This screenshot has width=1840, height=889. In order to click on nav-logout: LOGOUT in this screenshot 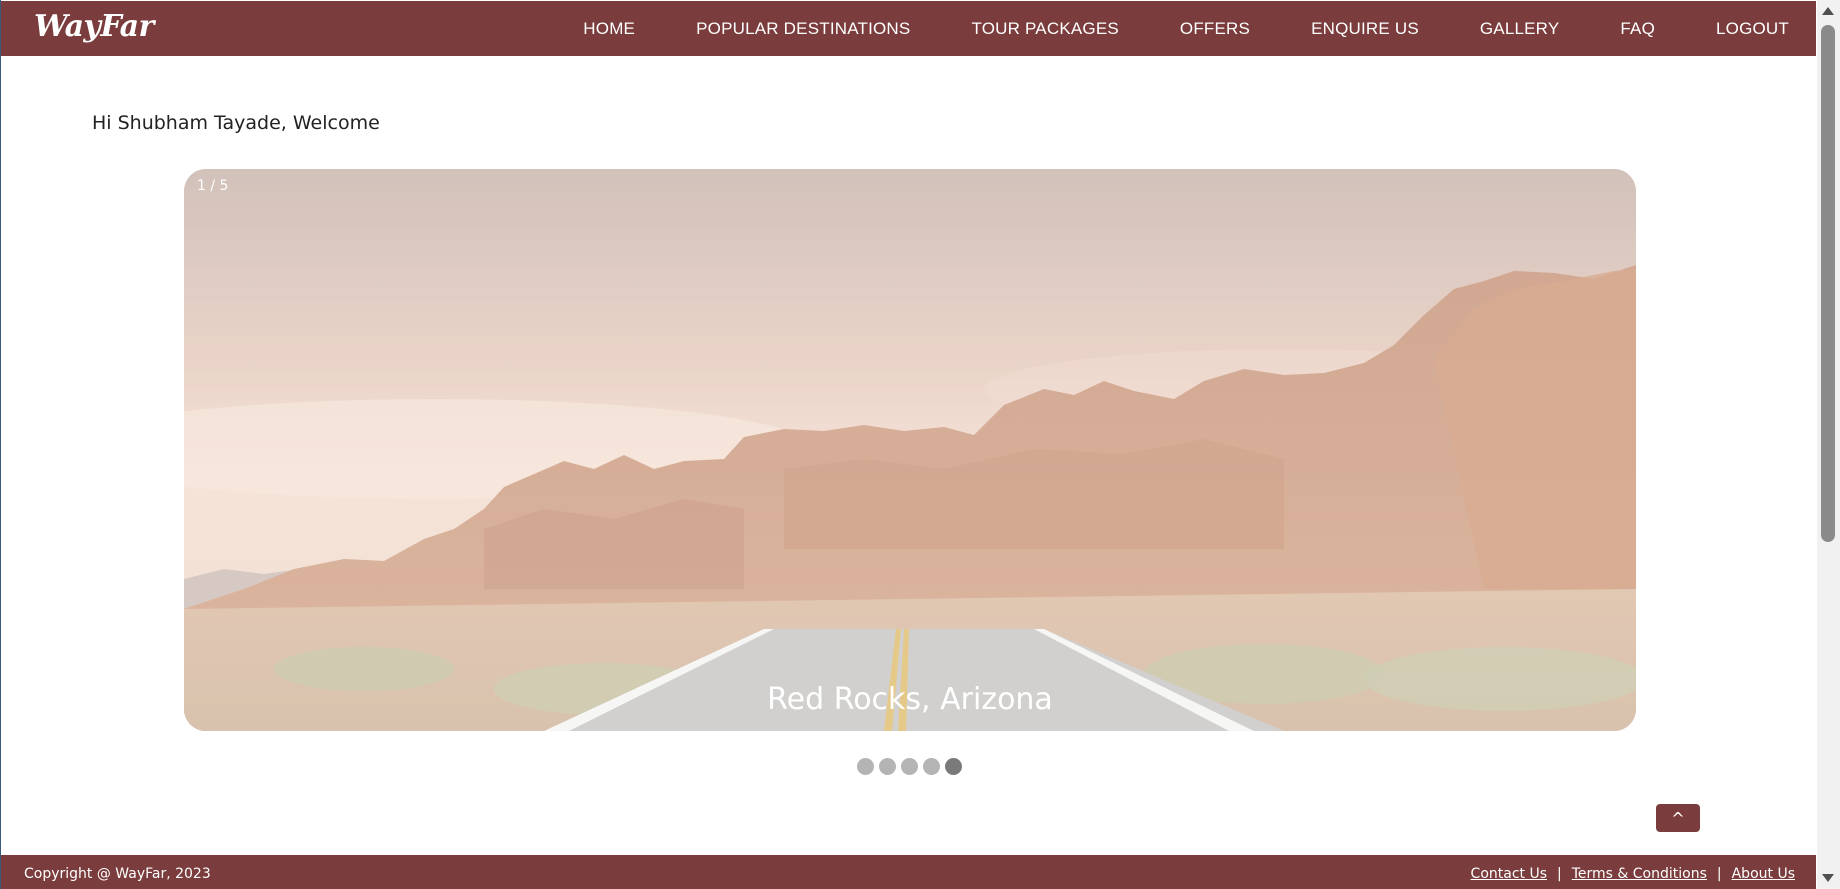, I will do `click(1752, 29)`.